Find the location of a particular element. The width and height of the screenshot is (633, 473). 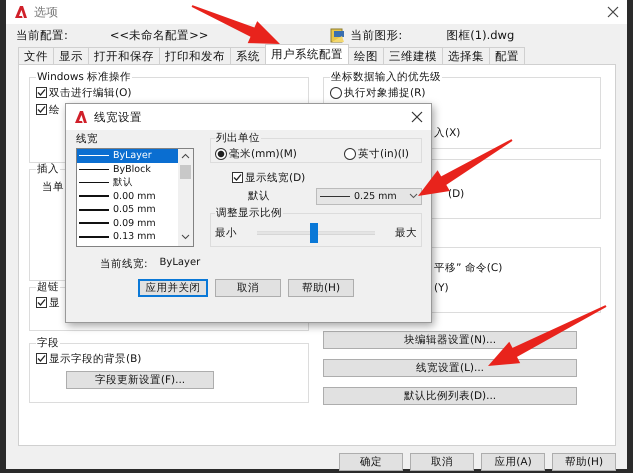

checkbox-label: 双击进行编辑(O) is located at coordinates (90, 93).